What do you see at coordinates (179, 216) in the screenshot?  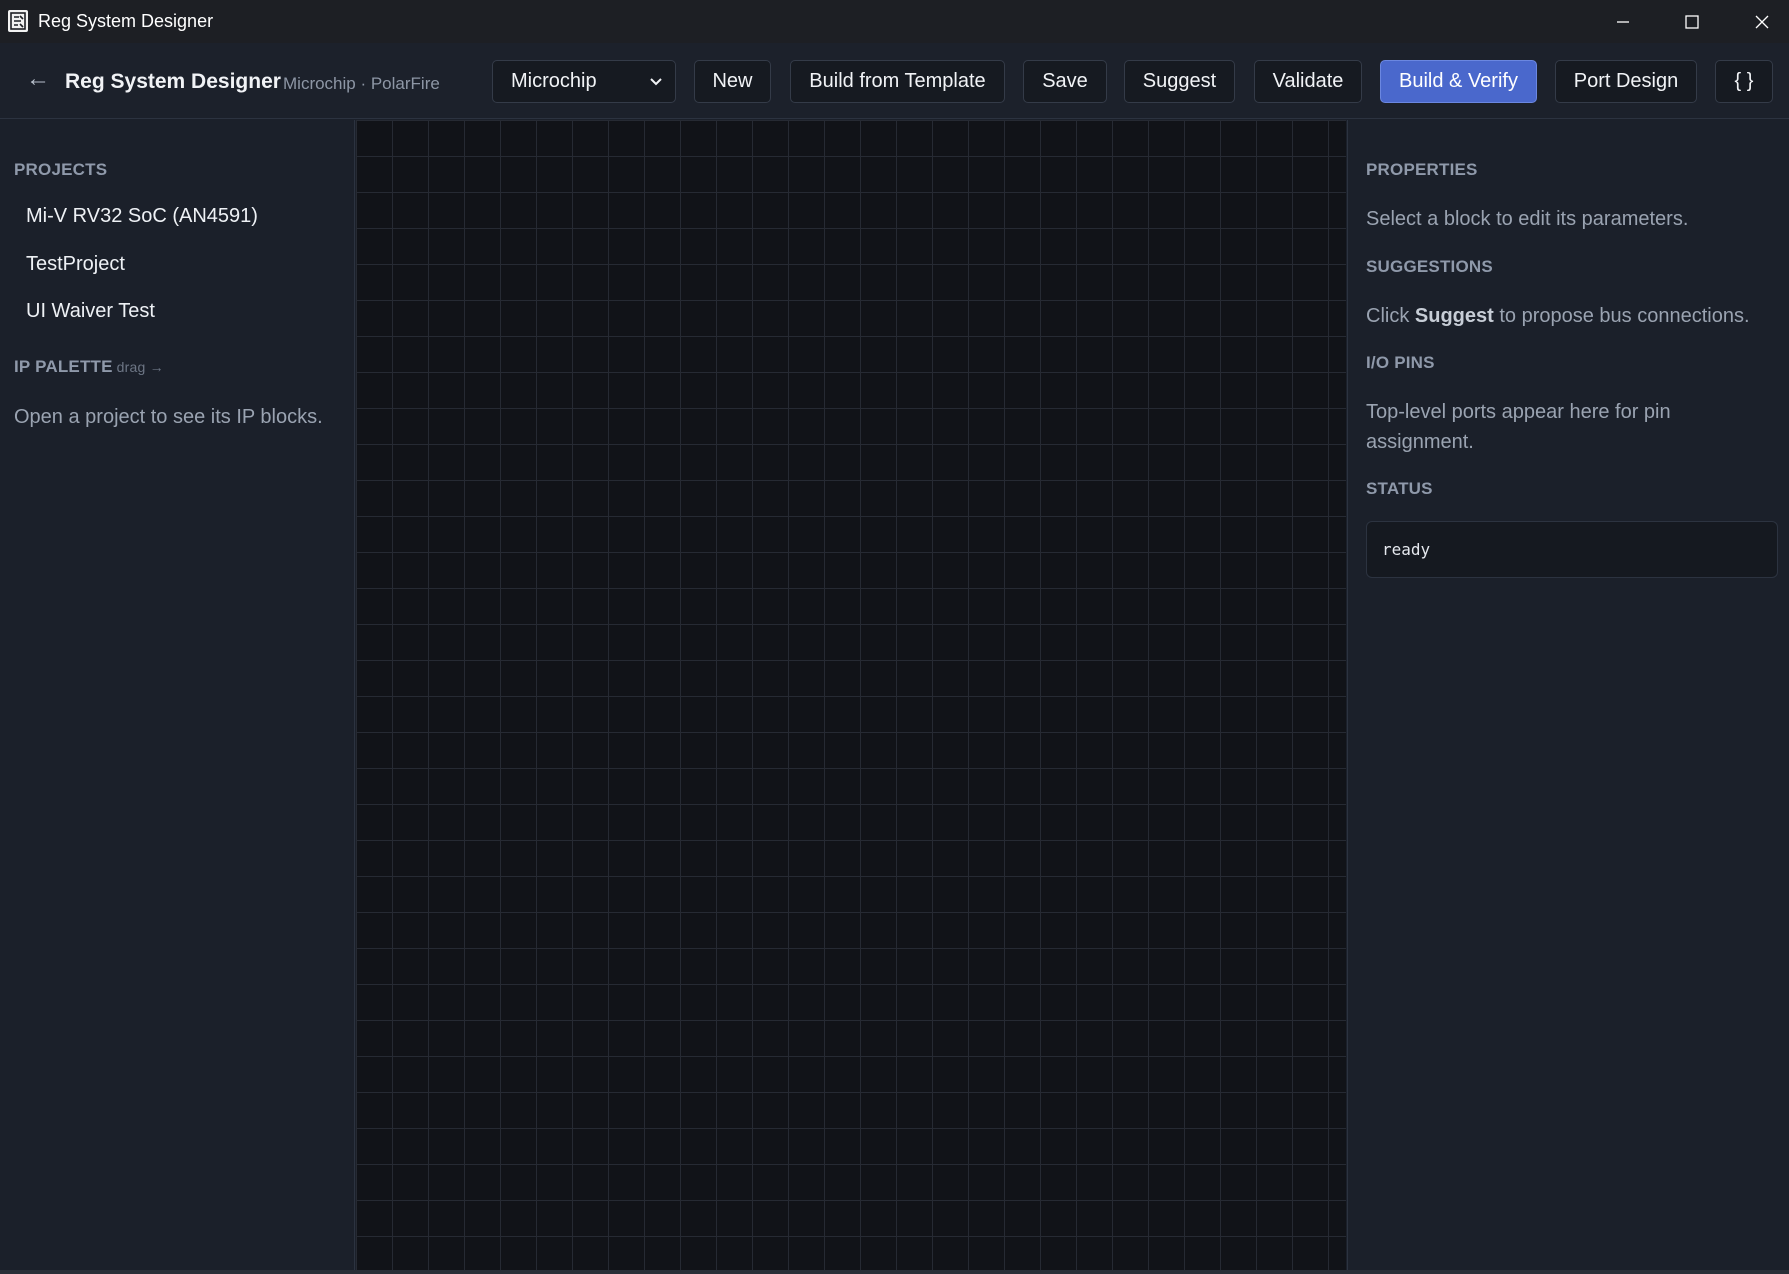 I see `project-item: Mi-V RV32 SoC (AN4591)` at bounding box center [179, 216].